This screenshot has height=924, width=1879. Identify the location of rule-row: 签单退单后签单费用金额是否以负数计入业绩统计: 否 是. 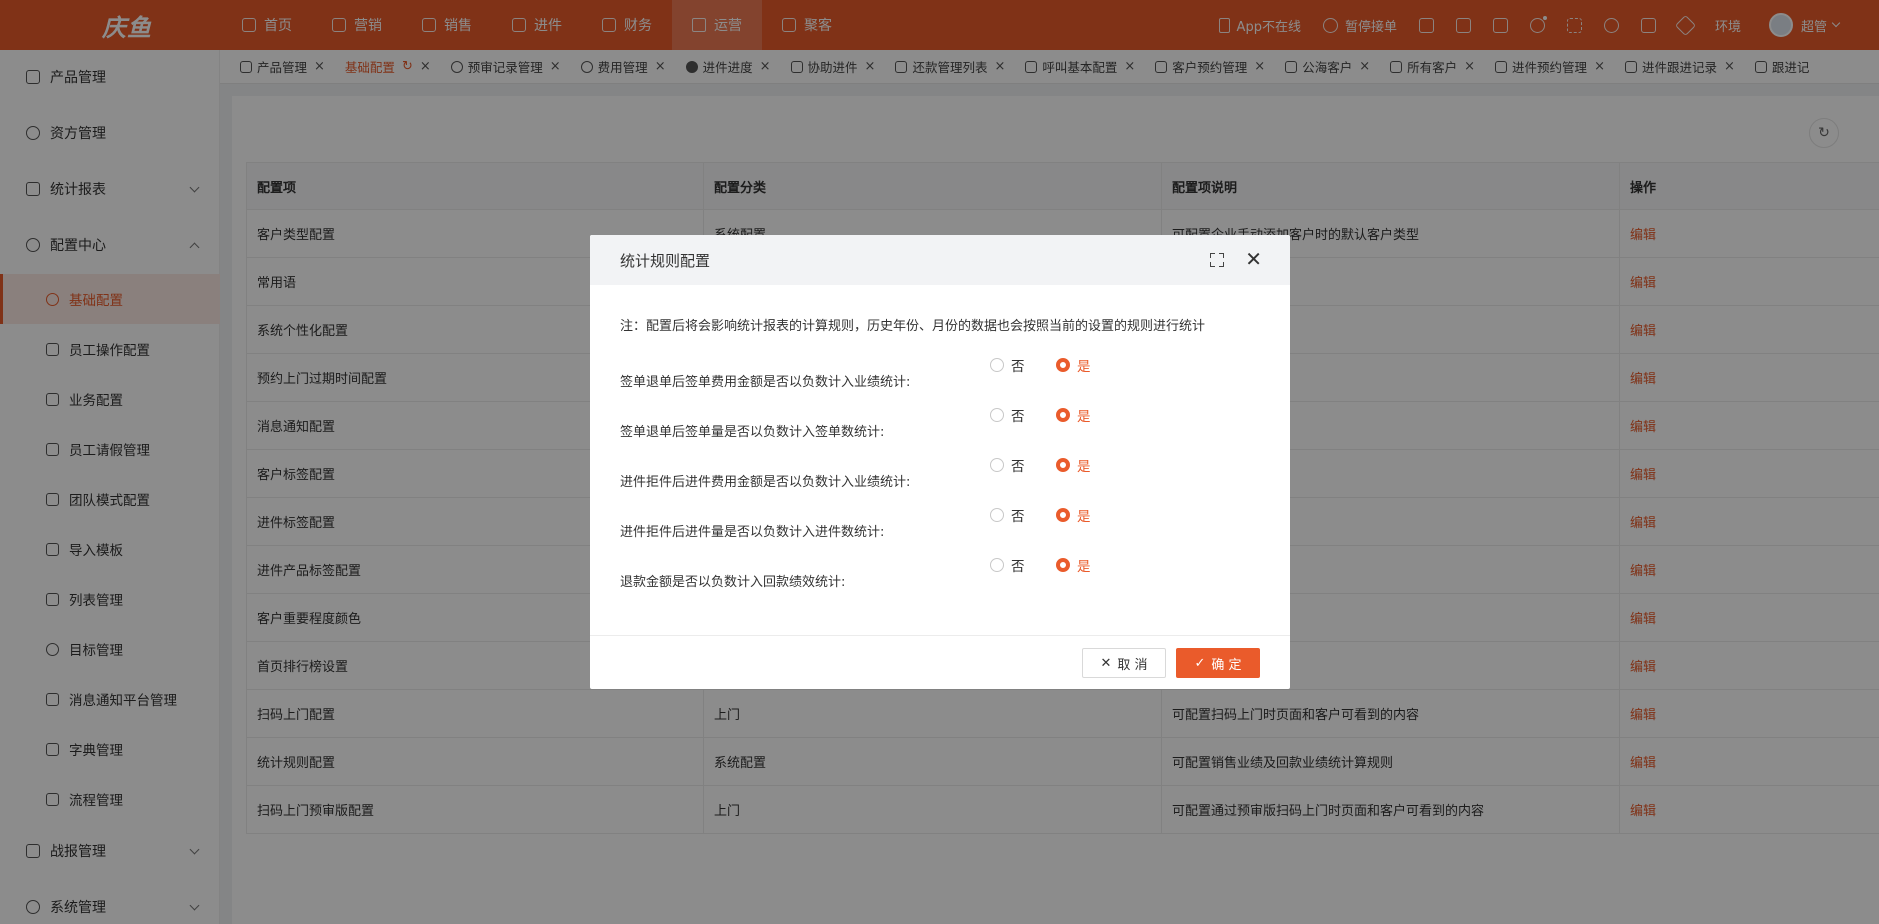
(940, 372).